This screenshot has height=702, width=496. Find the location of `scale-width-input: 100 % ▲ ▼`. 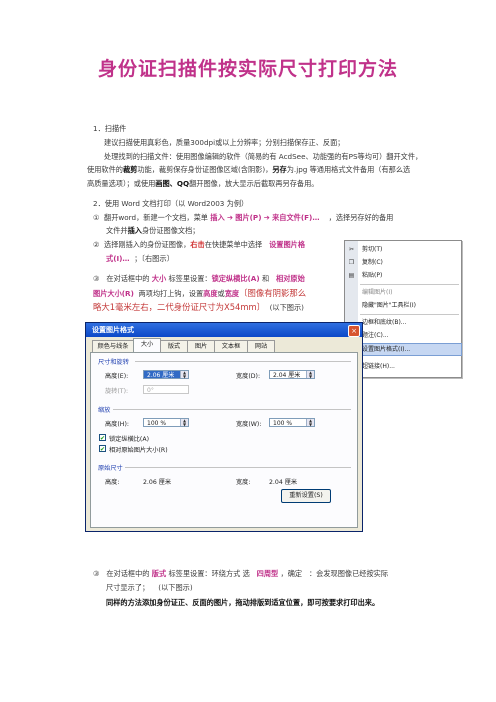

scale-width-input: 100 % ▲ ▼ is located at coordinates (292, 422).